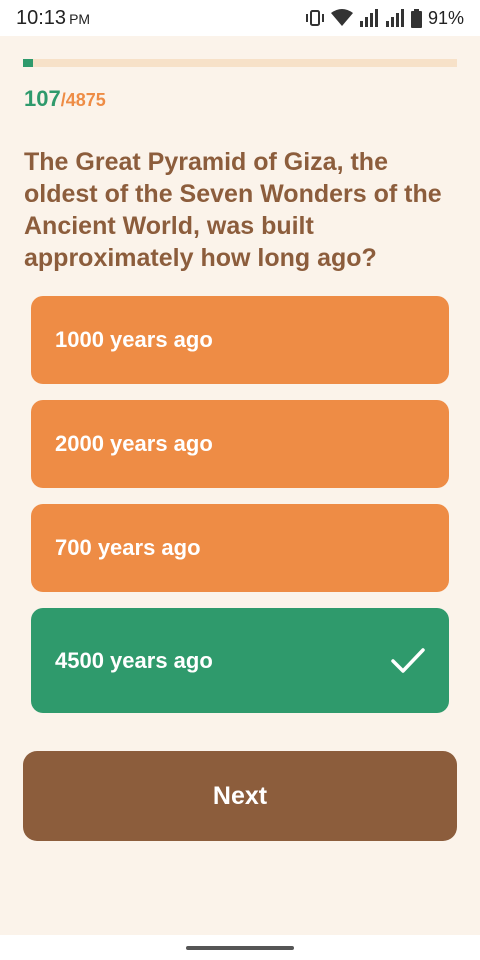 The image size is (480, 960). Describe the element at coordinates (341, 18) in the screenshot. I see `wifi-icon` at that location.